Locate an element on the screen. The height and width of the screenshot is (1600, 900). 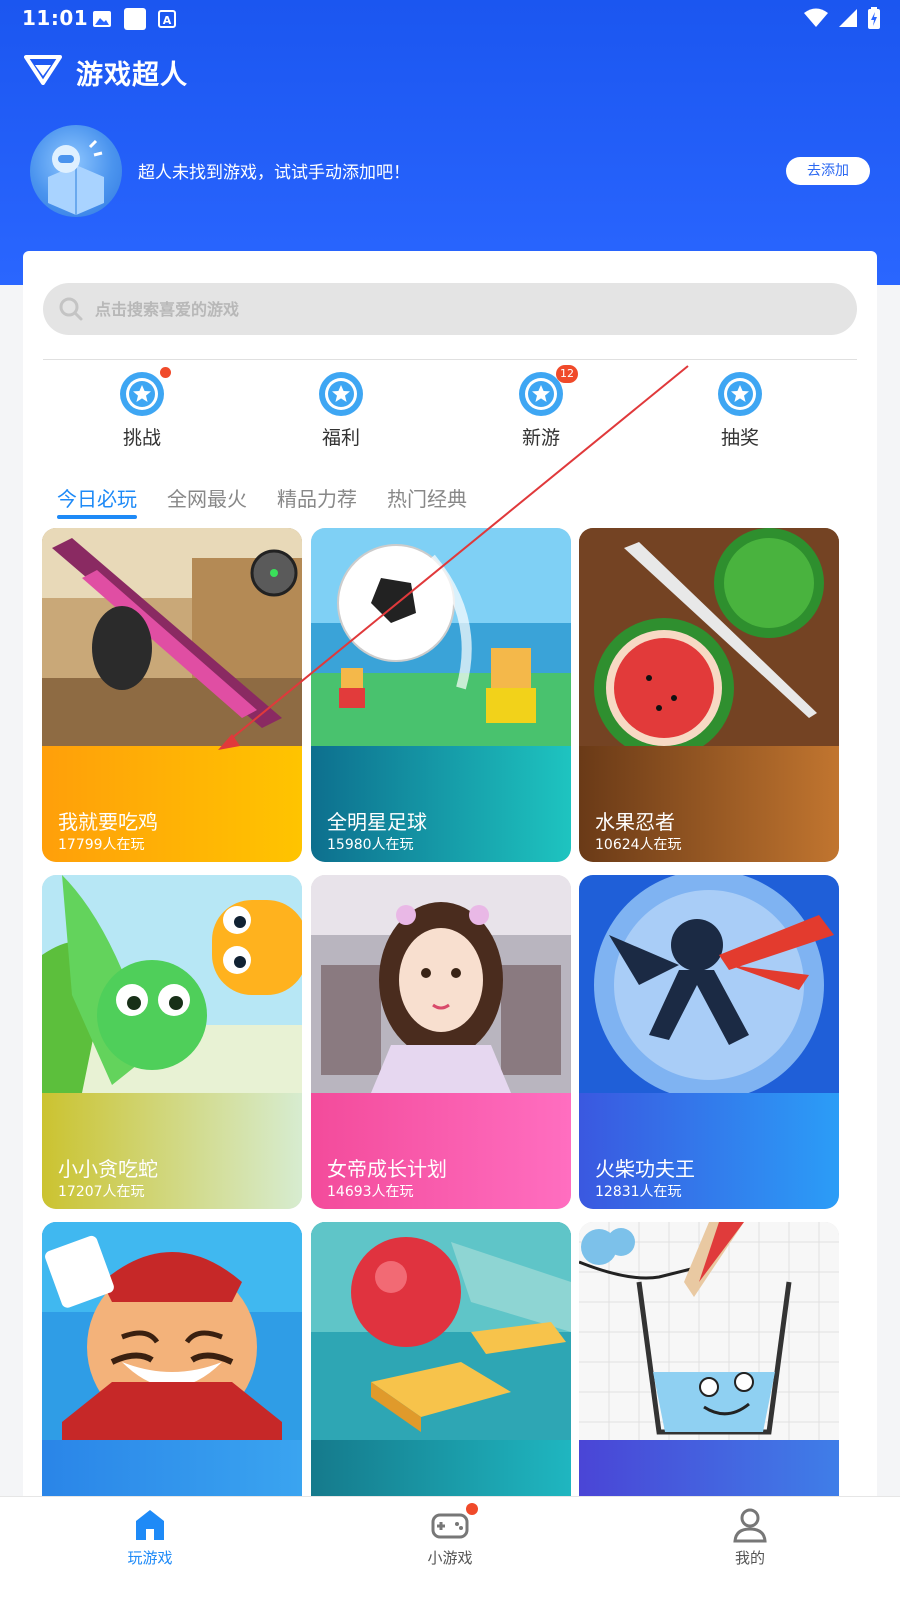
game-player-count: 12831人在玩 is located at coordinates (638, 1192).